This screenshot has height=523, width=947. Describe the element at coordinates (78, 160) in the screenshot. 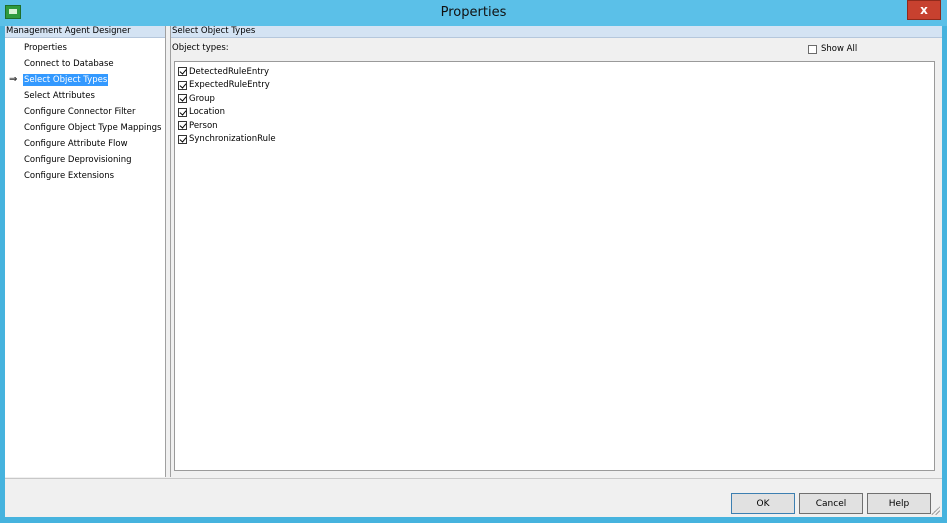

I see `nav-item-label: Configure Deprovisioning` at that location.